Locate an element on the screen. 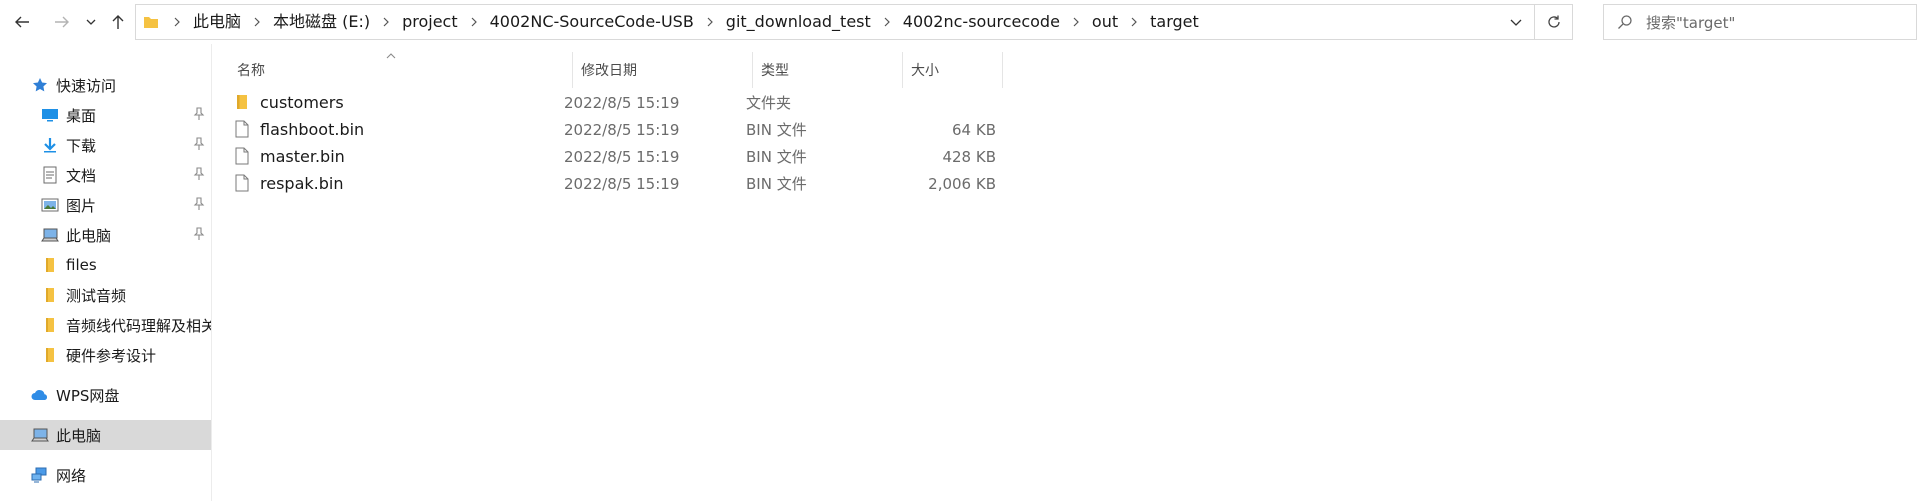  forward-button is located at coordinates (62, 22).